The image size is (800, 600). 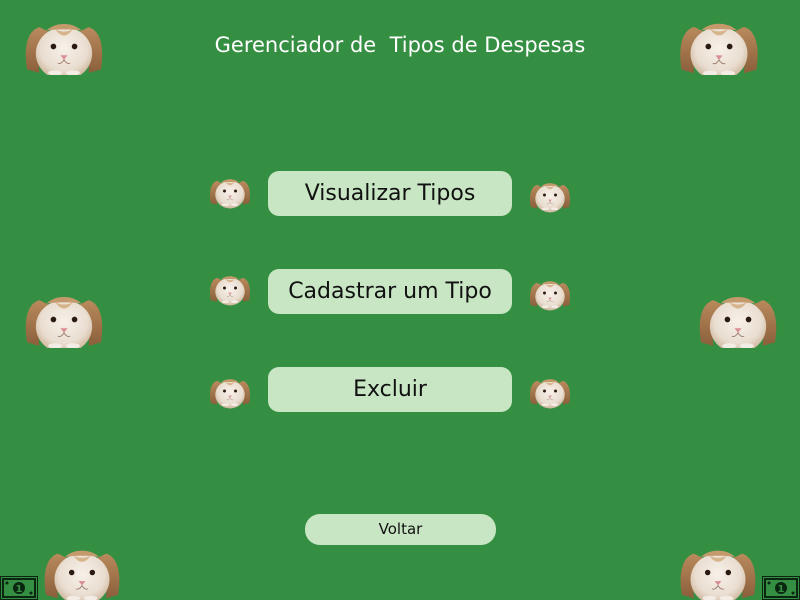 I want to click on view-types-button: Visualizar Tipos, so click(x=390, y=193).